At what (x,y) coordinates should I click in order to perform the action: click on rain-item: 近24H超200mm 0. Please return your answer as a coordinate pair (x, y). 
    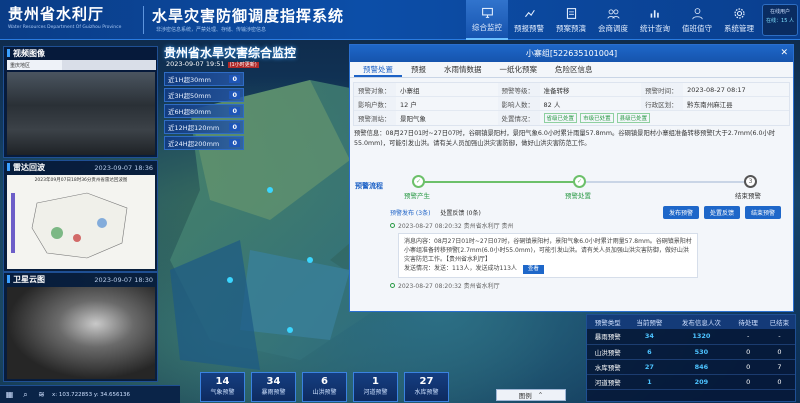
    Looking at the image, I should click on (204, 143).